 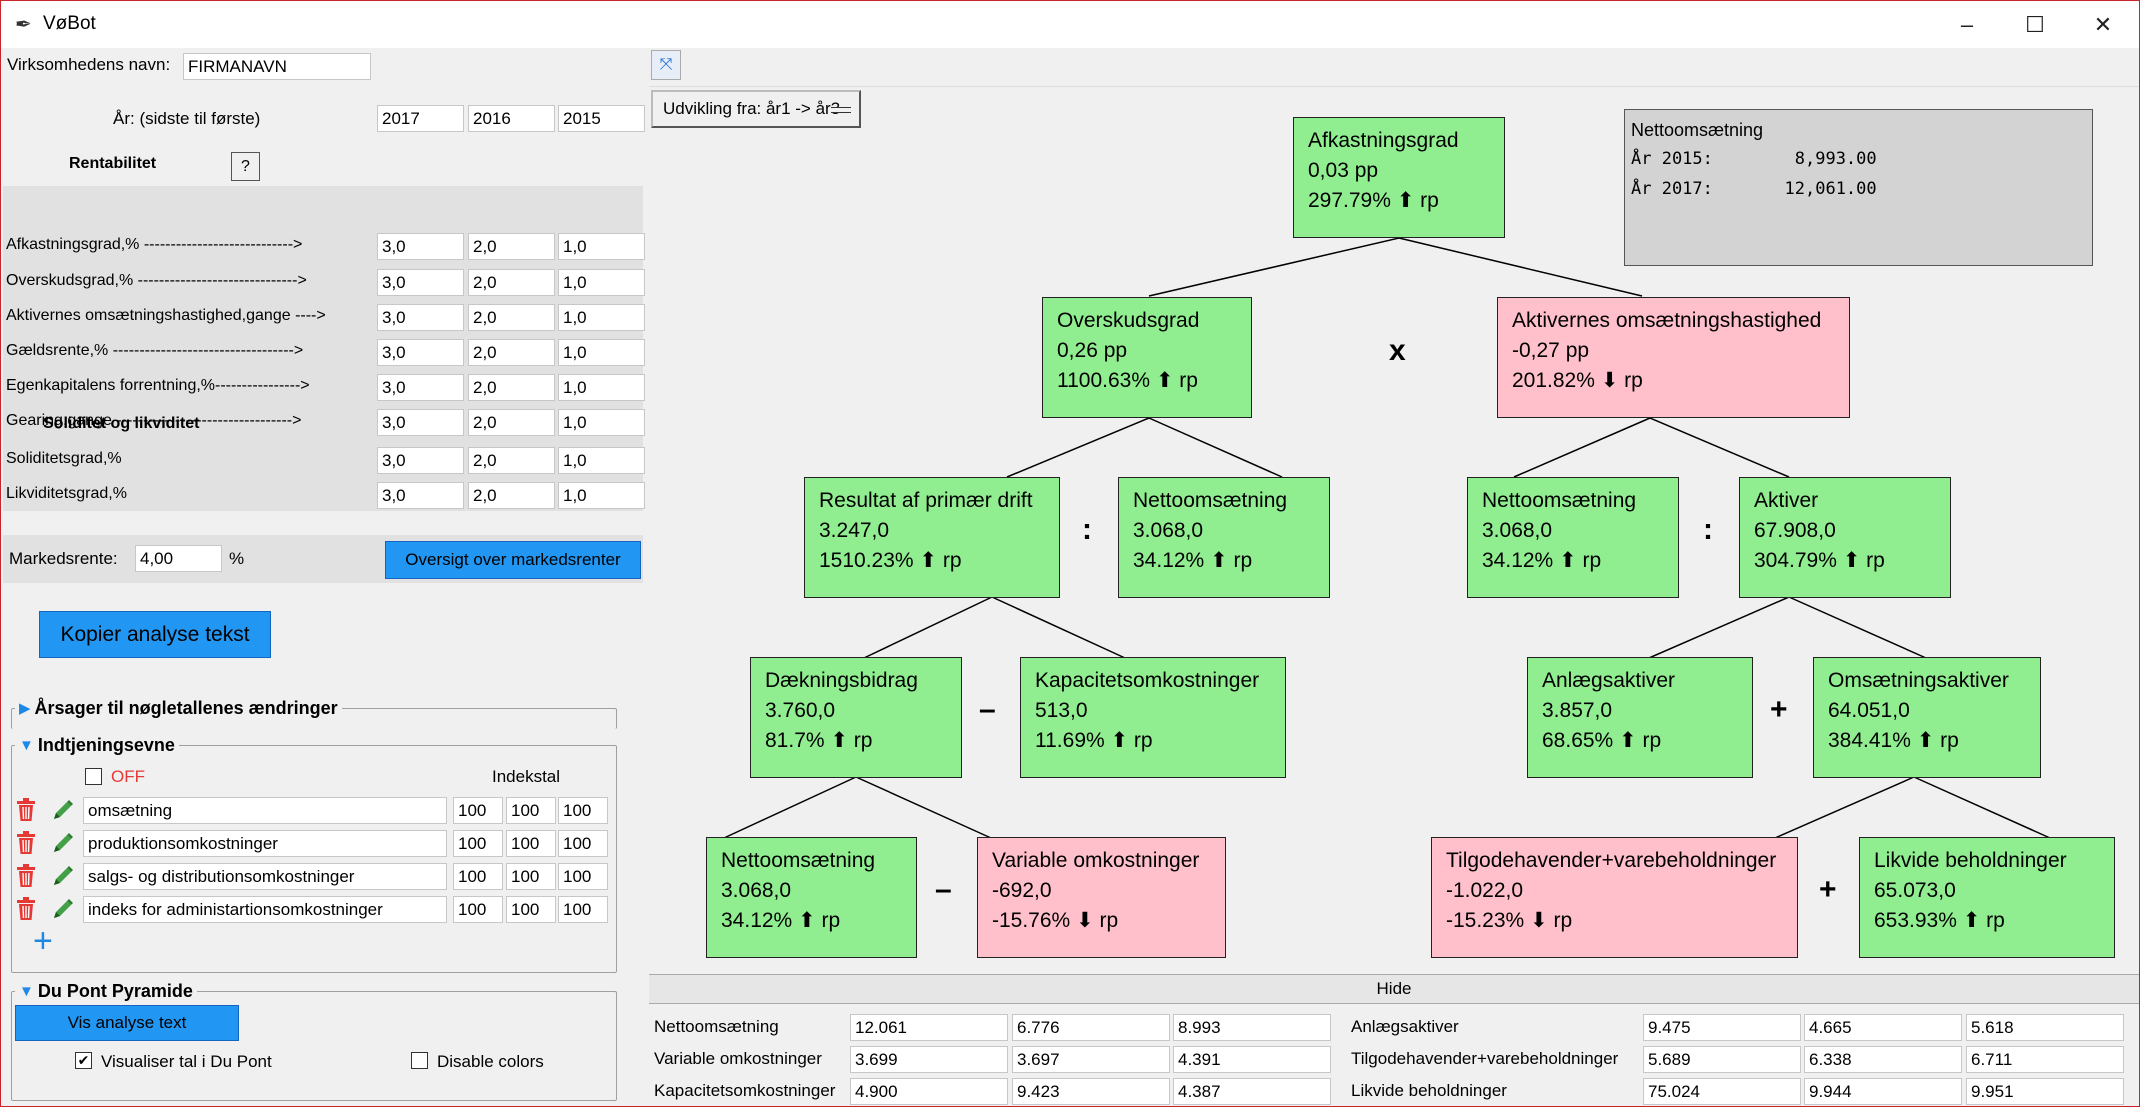 What do you see at coordinates (1193, 560) in the screenshot?
I see `node-change: 34.12% ⬆ rp` at bounding box center [1193, 560].